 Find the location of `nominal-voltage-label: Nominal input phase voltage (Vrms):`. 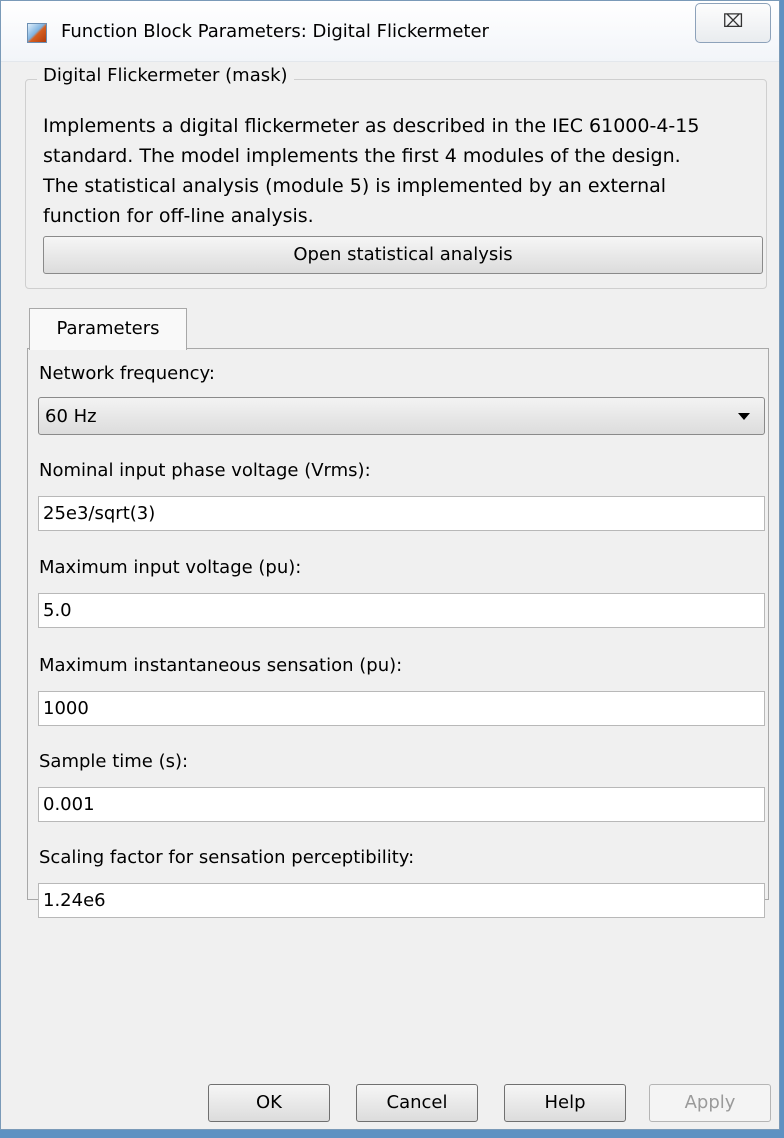

nominal-voltage-label: Nominal input phase voltage (Vrms): is located at coordinates (205, 470).